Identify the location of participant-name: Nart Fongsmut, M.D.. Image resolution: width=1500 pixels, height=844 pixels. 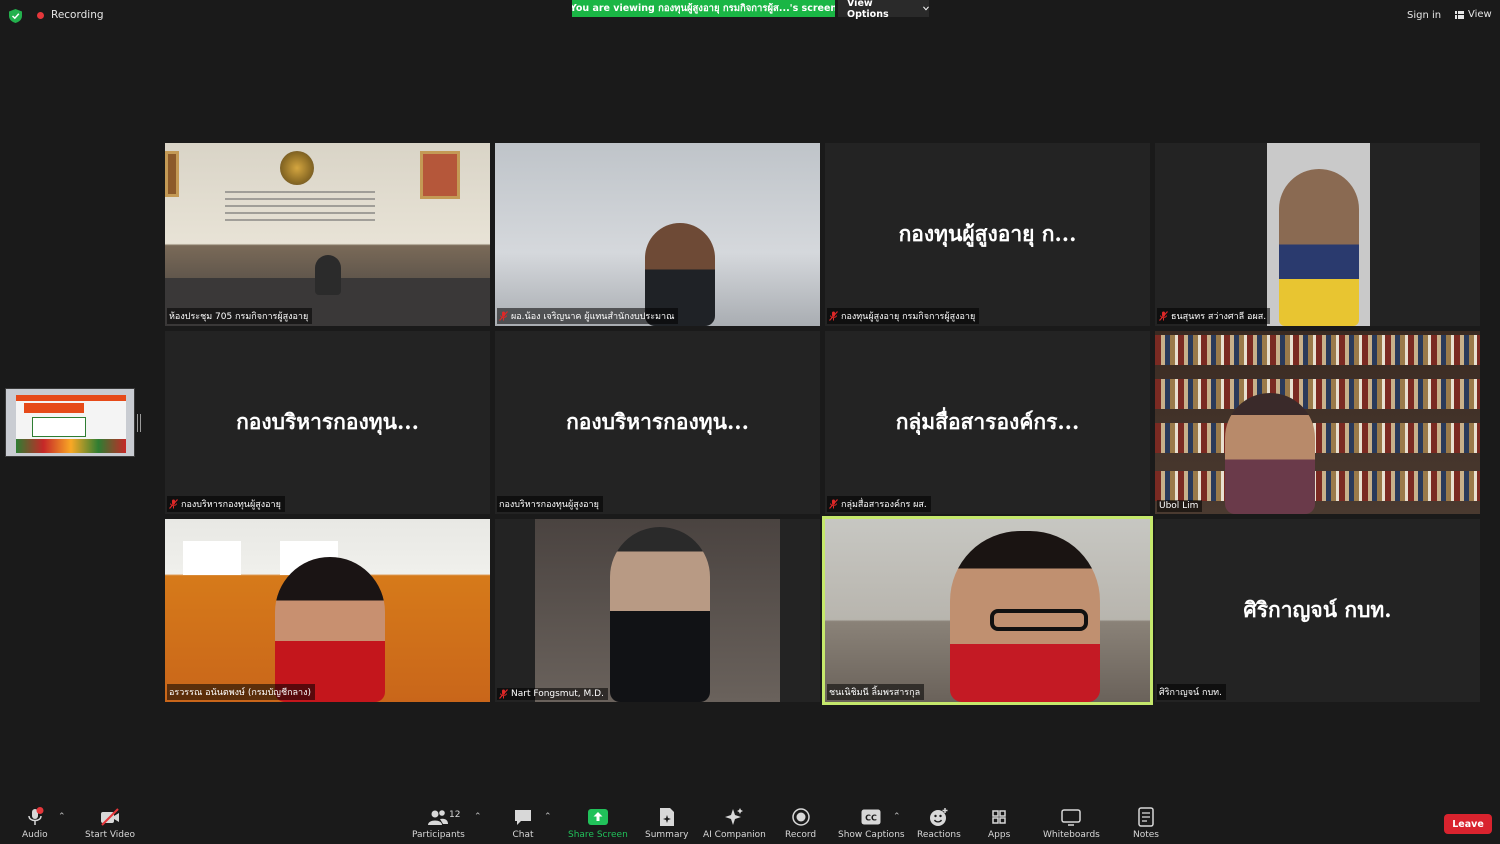
(557, 694).